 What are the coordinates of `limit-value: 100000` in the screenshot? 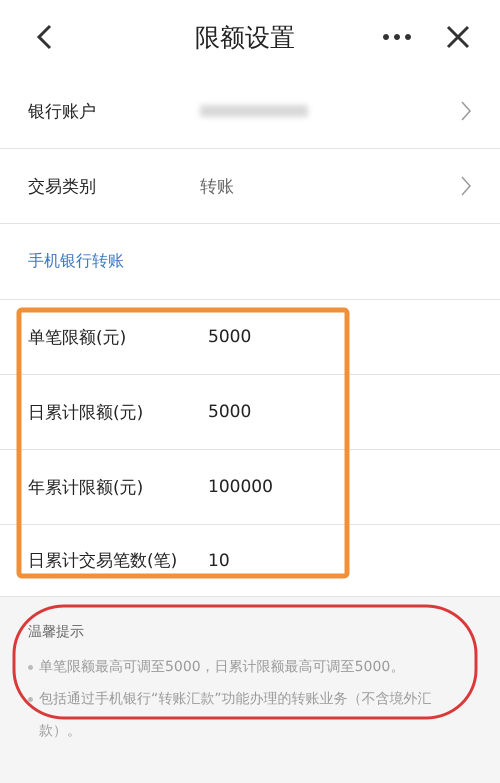 It's located at (240, 487).